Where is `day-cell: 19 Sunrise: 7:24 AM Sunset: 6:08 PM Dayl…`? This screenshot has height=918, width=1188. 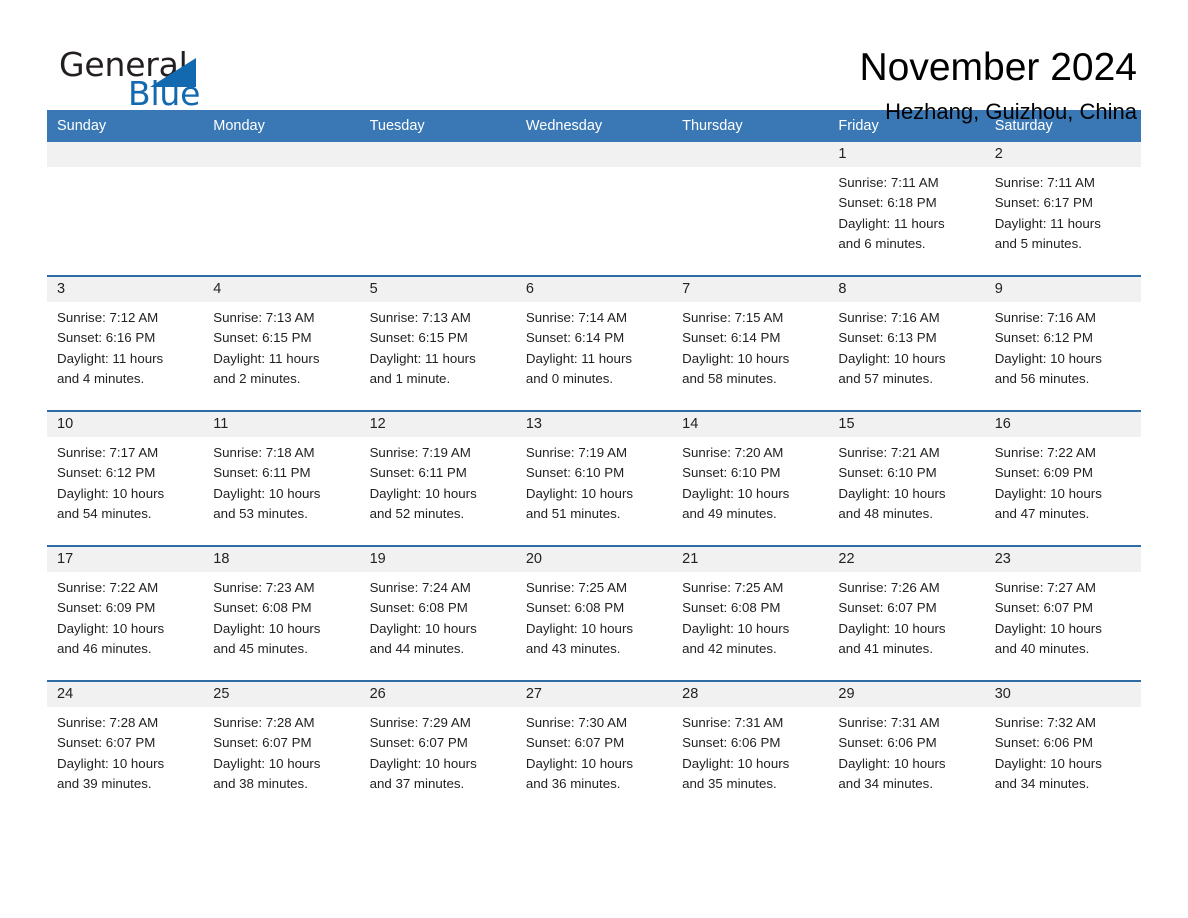 day-cell: 19 Sunrise: 7:24 AM Sunset: 6:08 PM Dayl… is located at coordinates (437, 613).